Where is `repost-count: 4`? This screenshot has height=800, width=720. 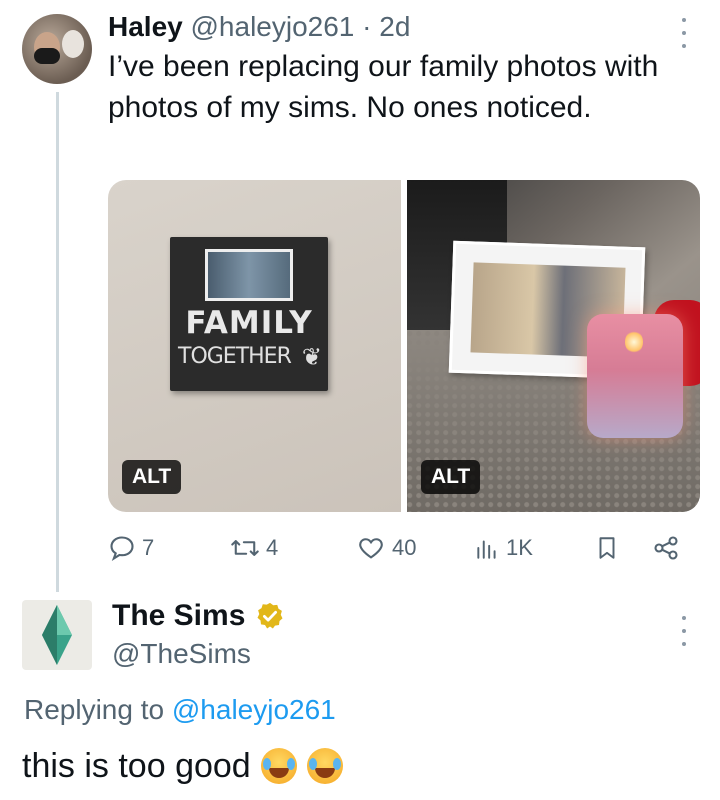 repost-count: 4 is located at coordinates (272, 547).